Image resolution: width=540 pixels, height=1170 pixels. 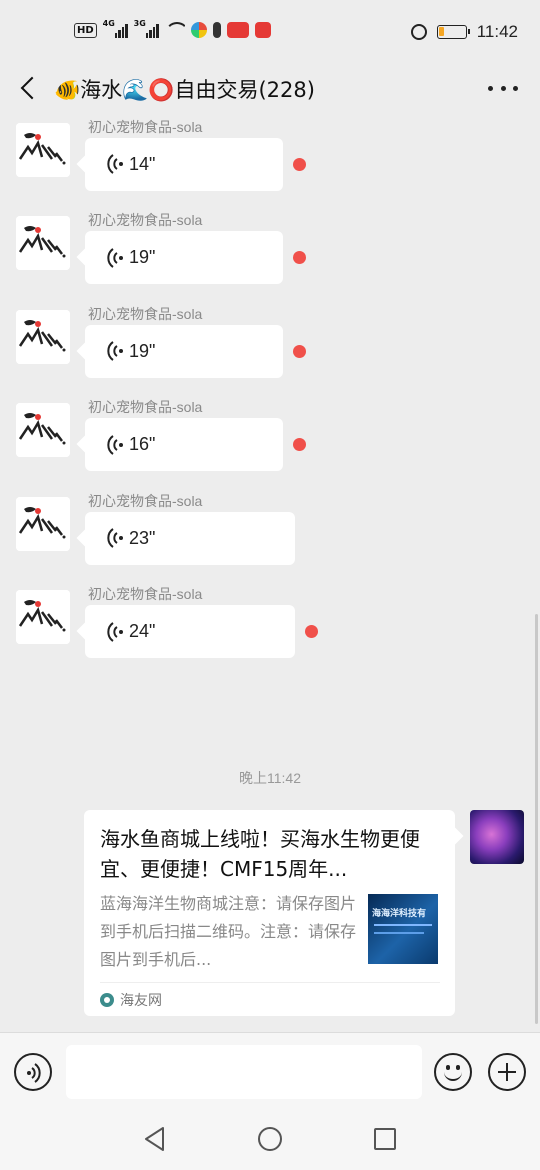 I want to click on source-logo-icon, so click(x=107, y=1000).